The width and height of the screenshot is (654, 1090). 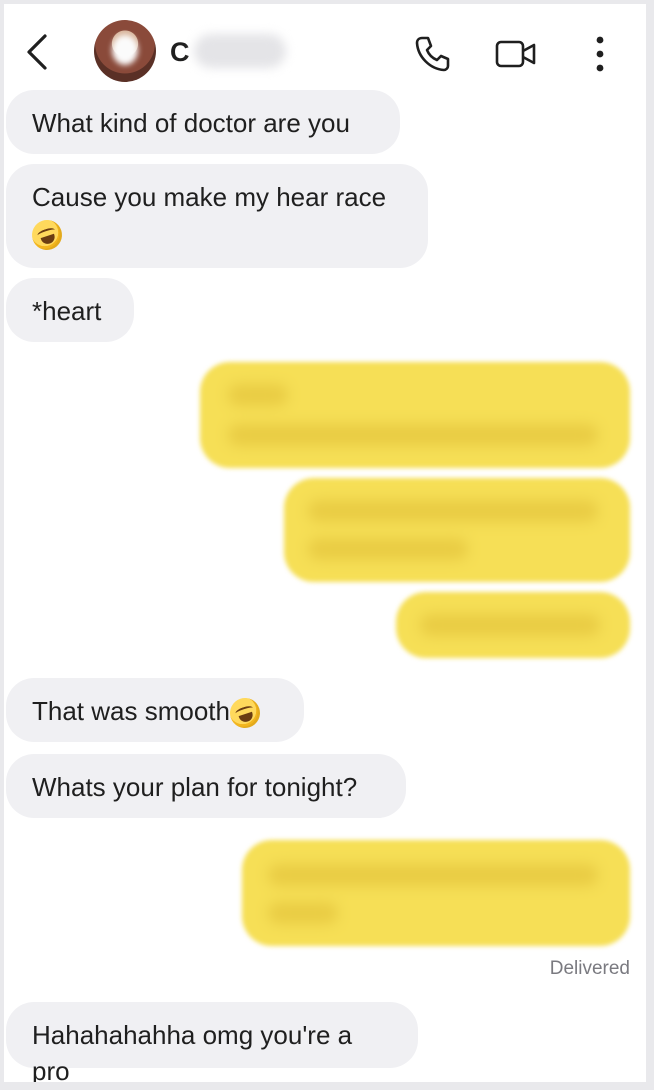 I want to click on more-options-button, so click(x=600, y=54).